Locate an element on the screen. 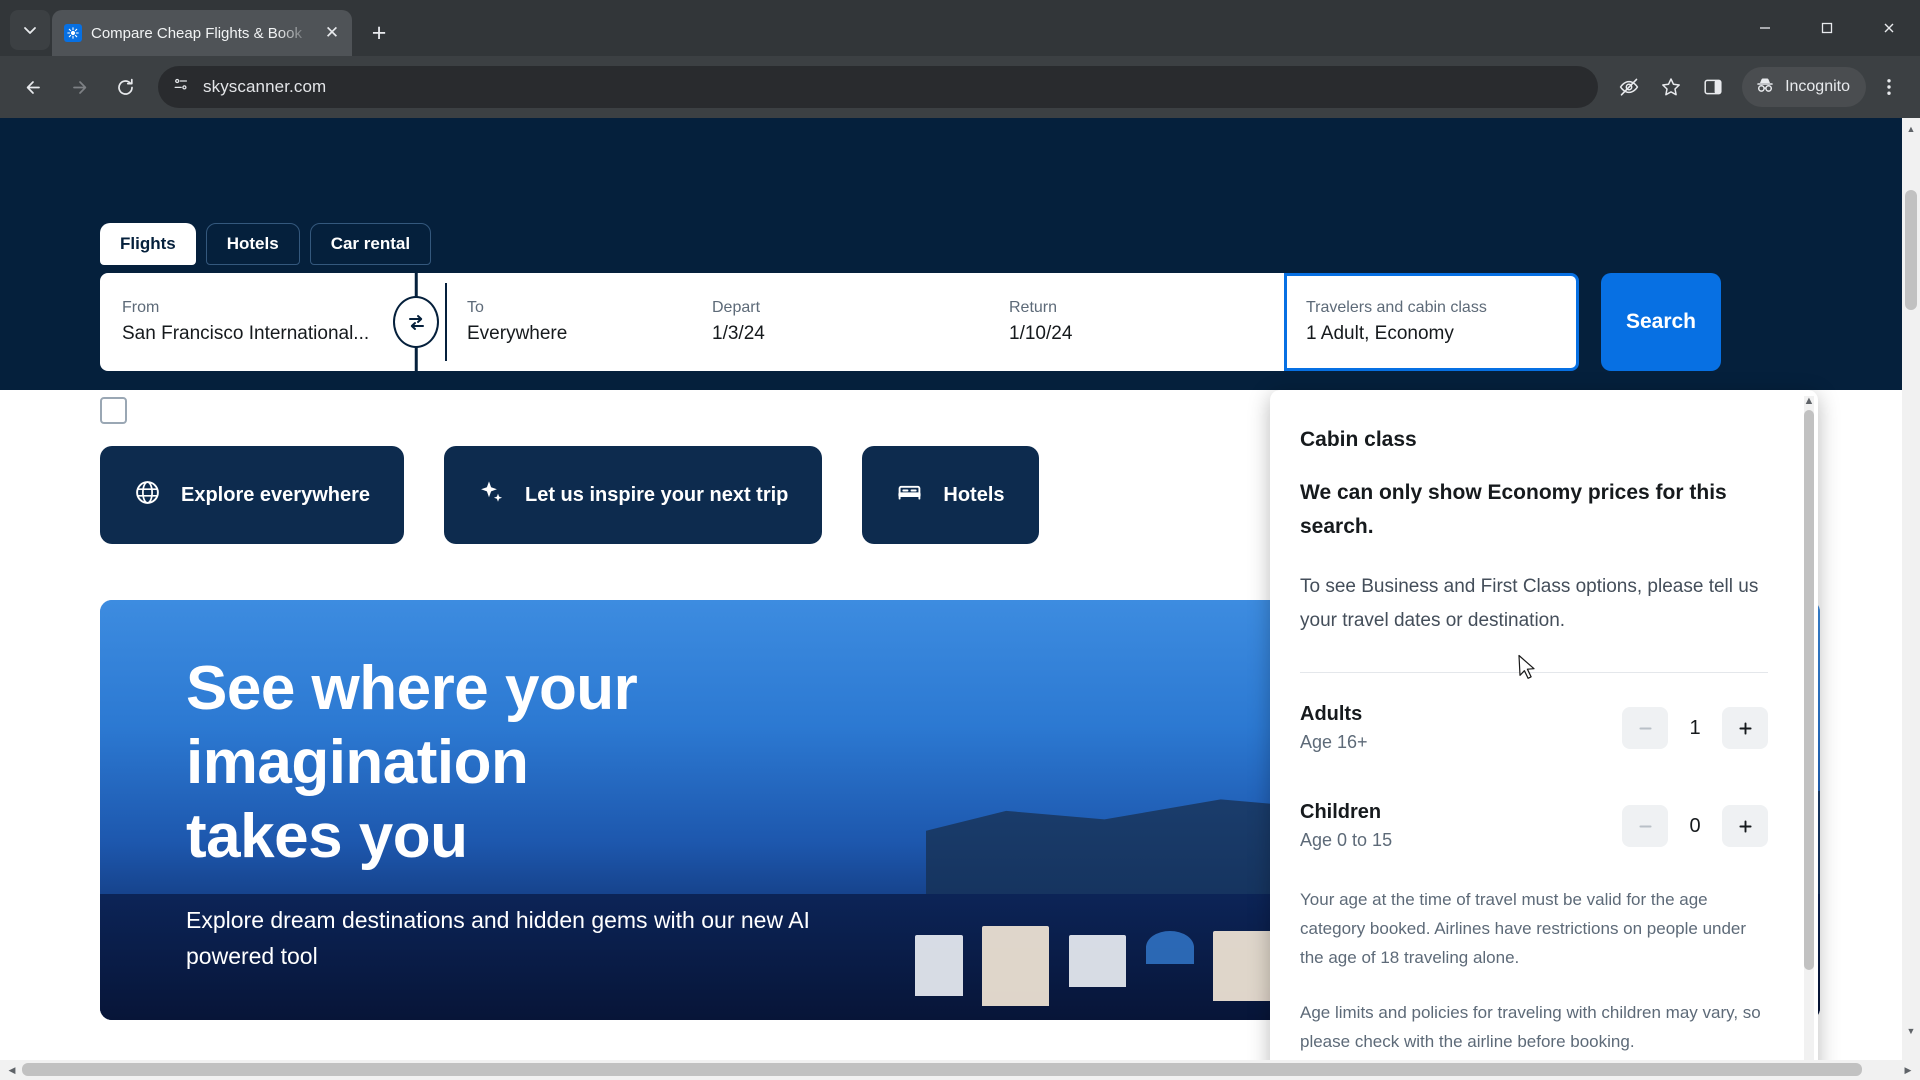 This screenshot has width=1920, height=1080. address-bar: skyscanner.com is located at coordinates (878, 87).